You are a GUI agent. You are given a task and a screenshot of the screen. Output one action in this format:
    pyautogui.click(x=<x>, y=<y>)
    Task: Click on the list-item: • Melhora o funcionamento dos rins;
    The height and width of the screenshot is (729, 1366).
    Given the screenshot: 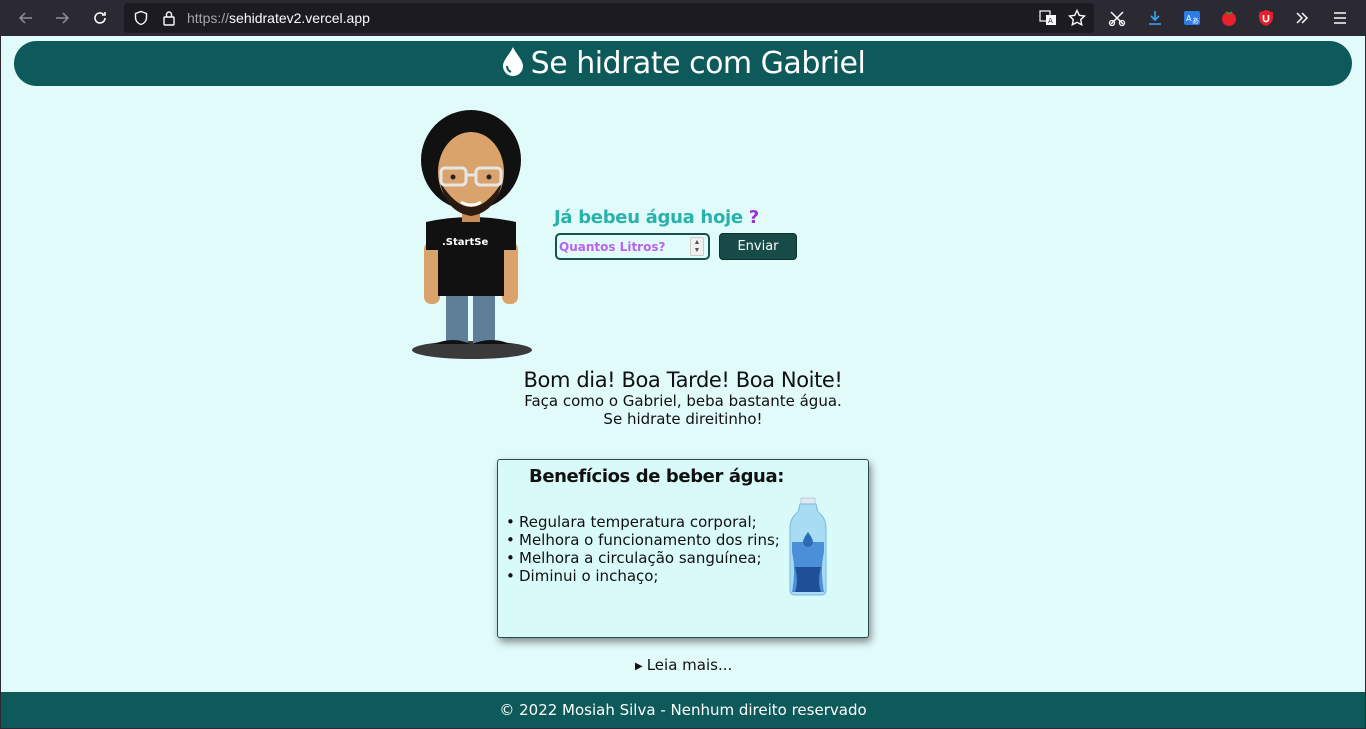 What is the action you would take?
    pyautogui.click(x=643, y=540)
    